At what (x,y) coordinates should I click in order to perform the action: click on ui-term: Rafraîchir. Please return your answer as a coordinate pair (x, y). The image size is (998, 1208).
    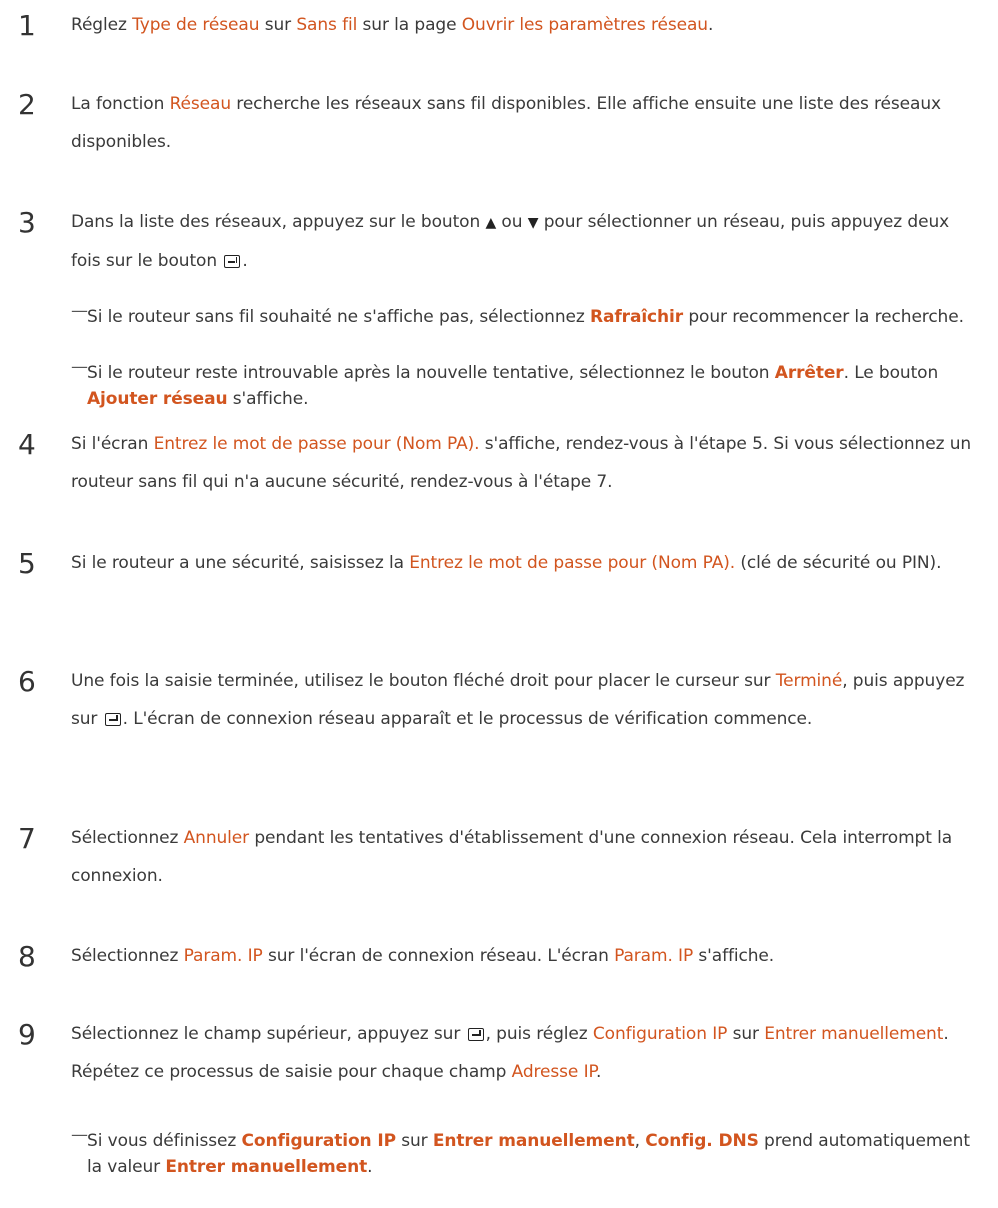
    Looking at the image, I should click on (637, 317).